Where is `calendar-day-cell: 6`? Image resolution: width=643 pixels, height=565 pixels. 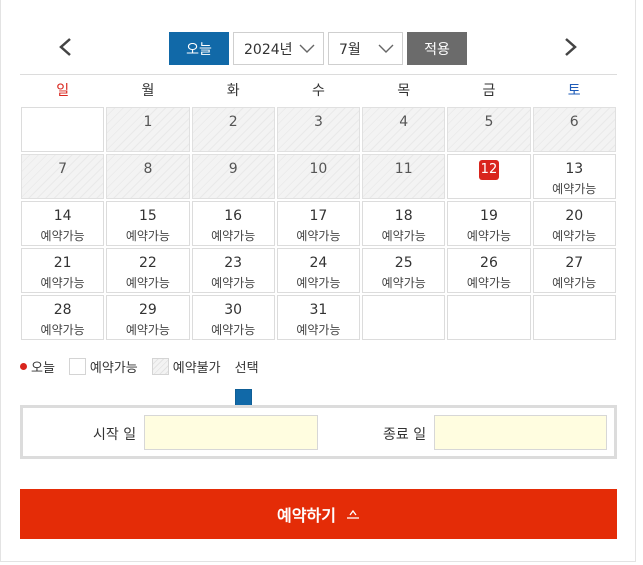
calendar-day-cell: 6 is located at coordinates (574, 129).